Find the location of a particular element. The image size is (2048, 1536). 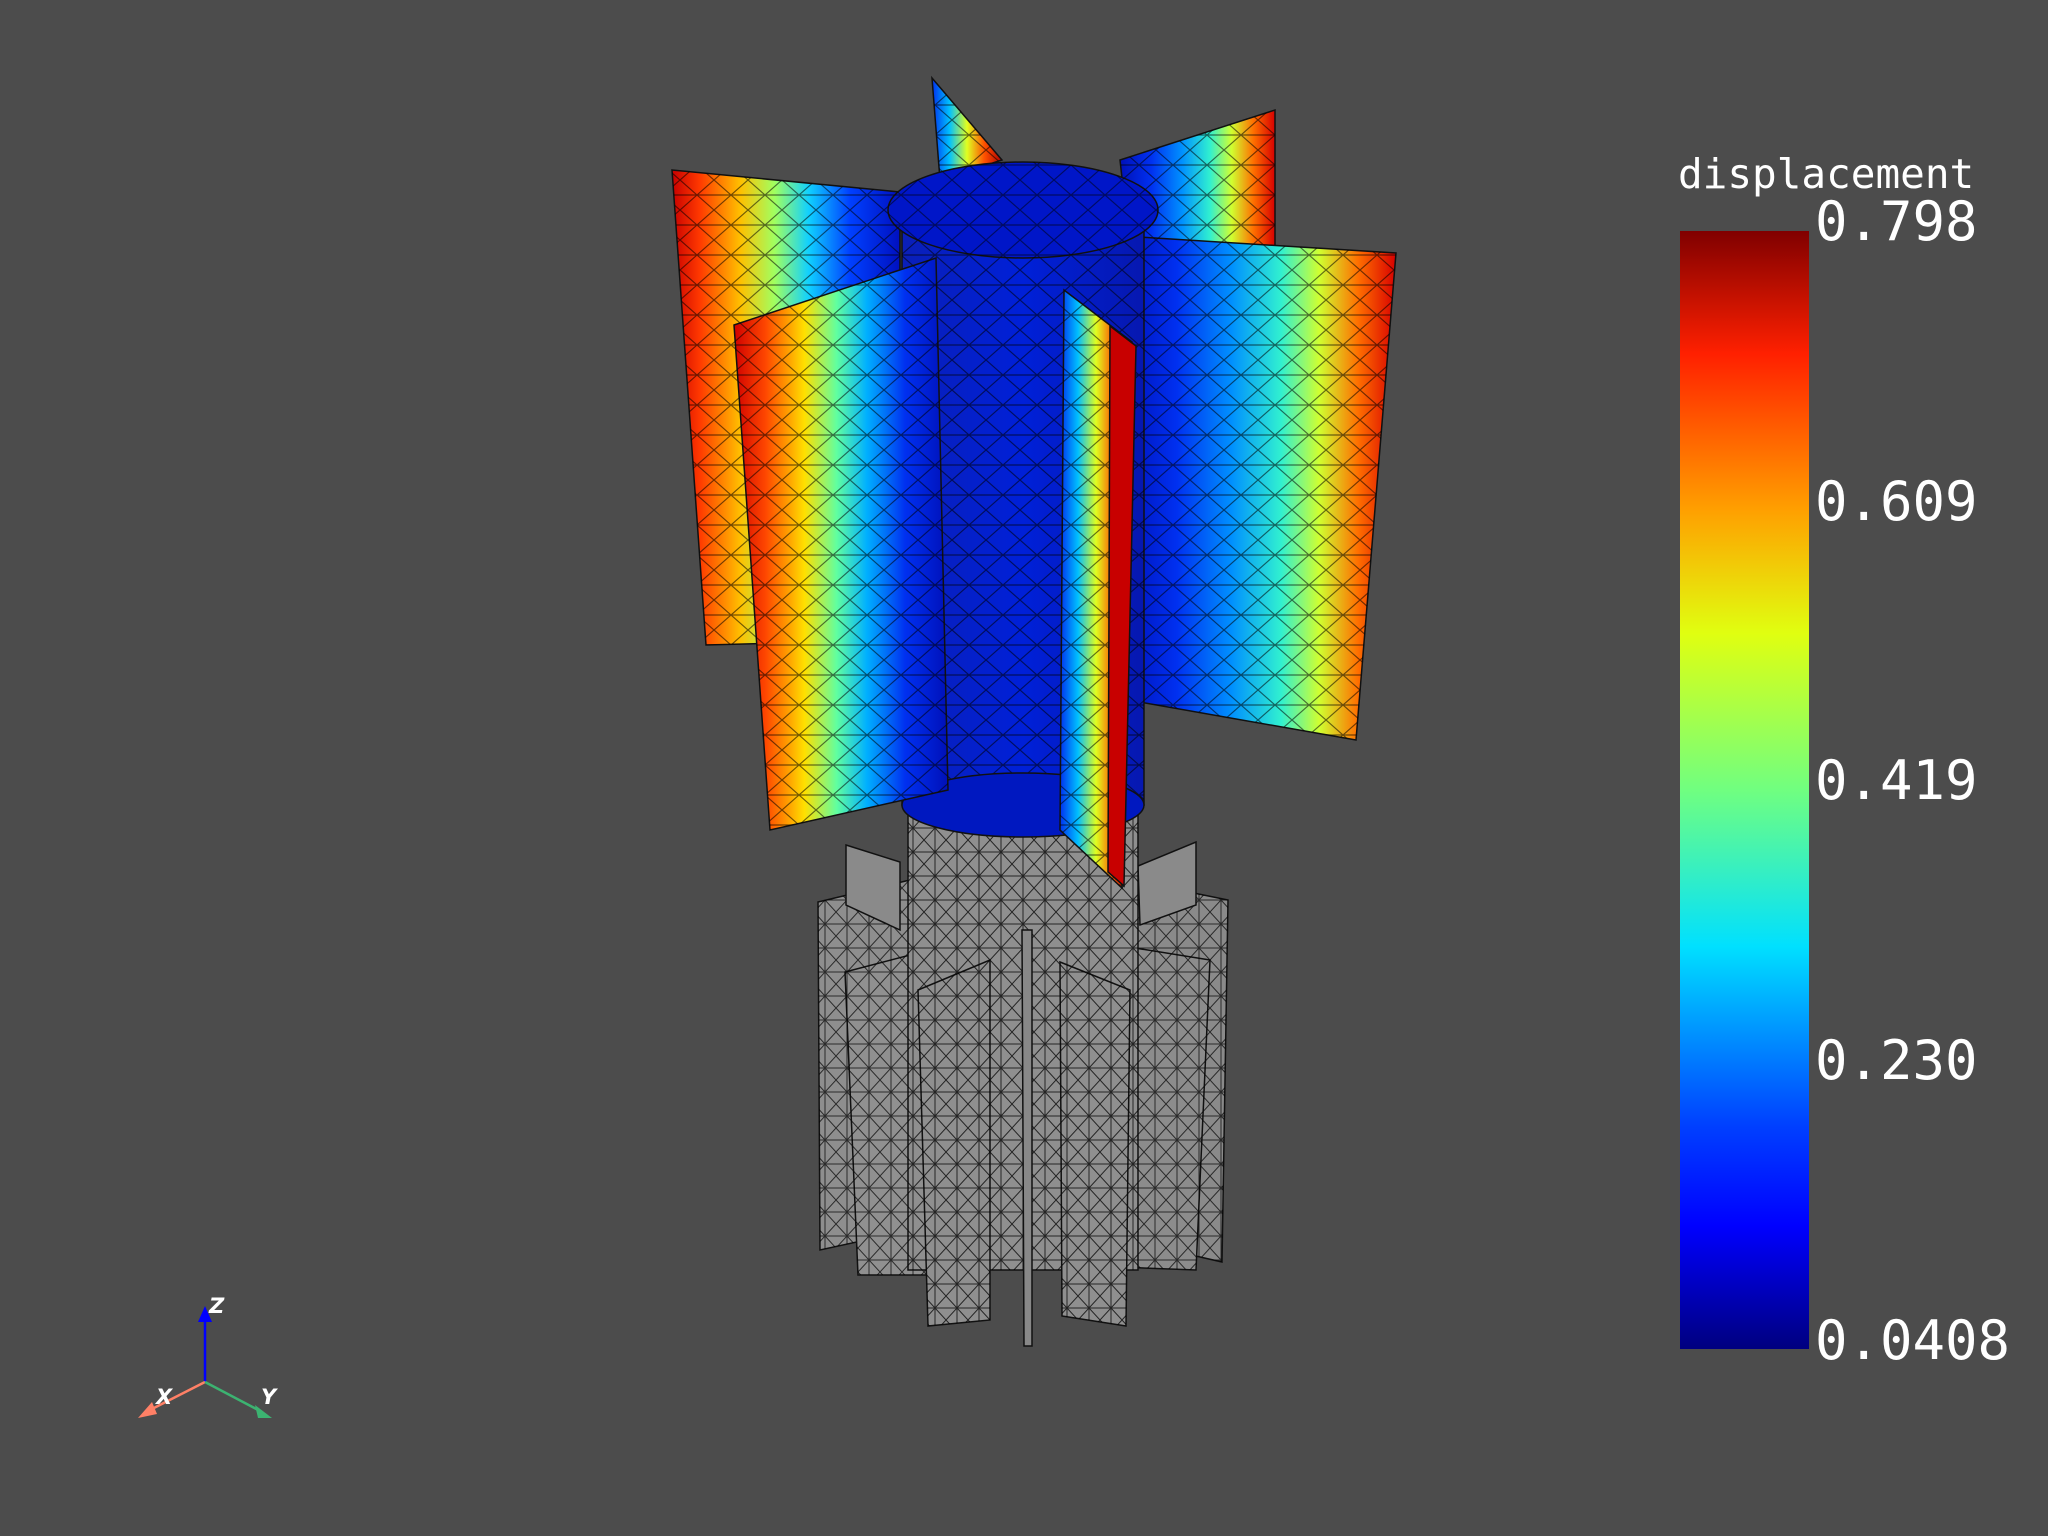

orientation-axes: Z X Y is located at coordinates (208, 1356).